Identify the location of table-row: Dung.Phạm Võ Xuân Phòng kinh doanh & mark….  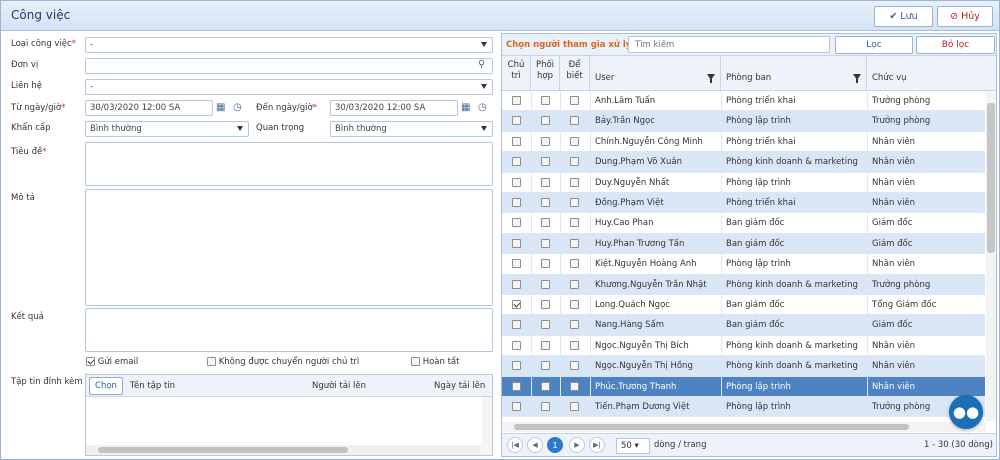
(743, 162).